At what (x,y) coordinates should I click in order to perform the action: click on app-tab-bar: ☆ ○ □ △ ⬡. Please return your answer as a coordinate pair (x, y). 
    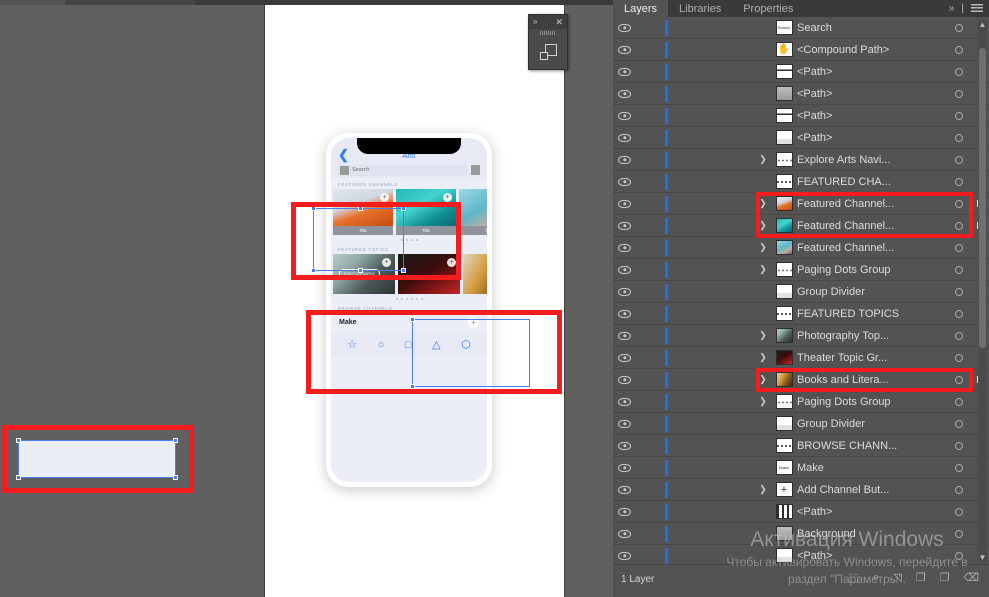
    Looking at the image, I should click on (409, 345).